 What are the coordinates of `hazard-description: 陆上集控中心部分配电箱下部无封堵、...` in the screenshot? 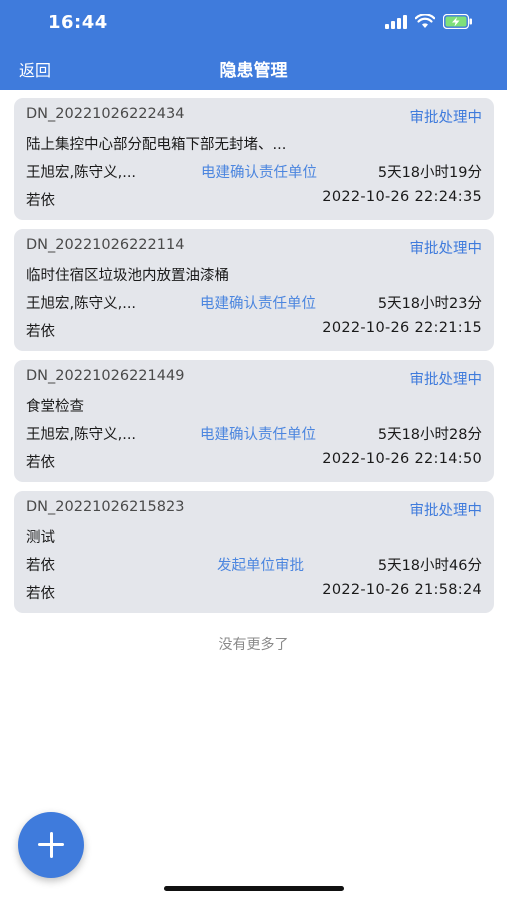 It's located at (156, 145).